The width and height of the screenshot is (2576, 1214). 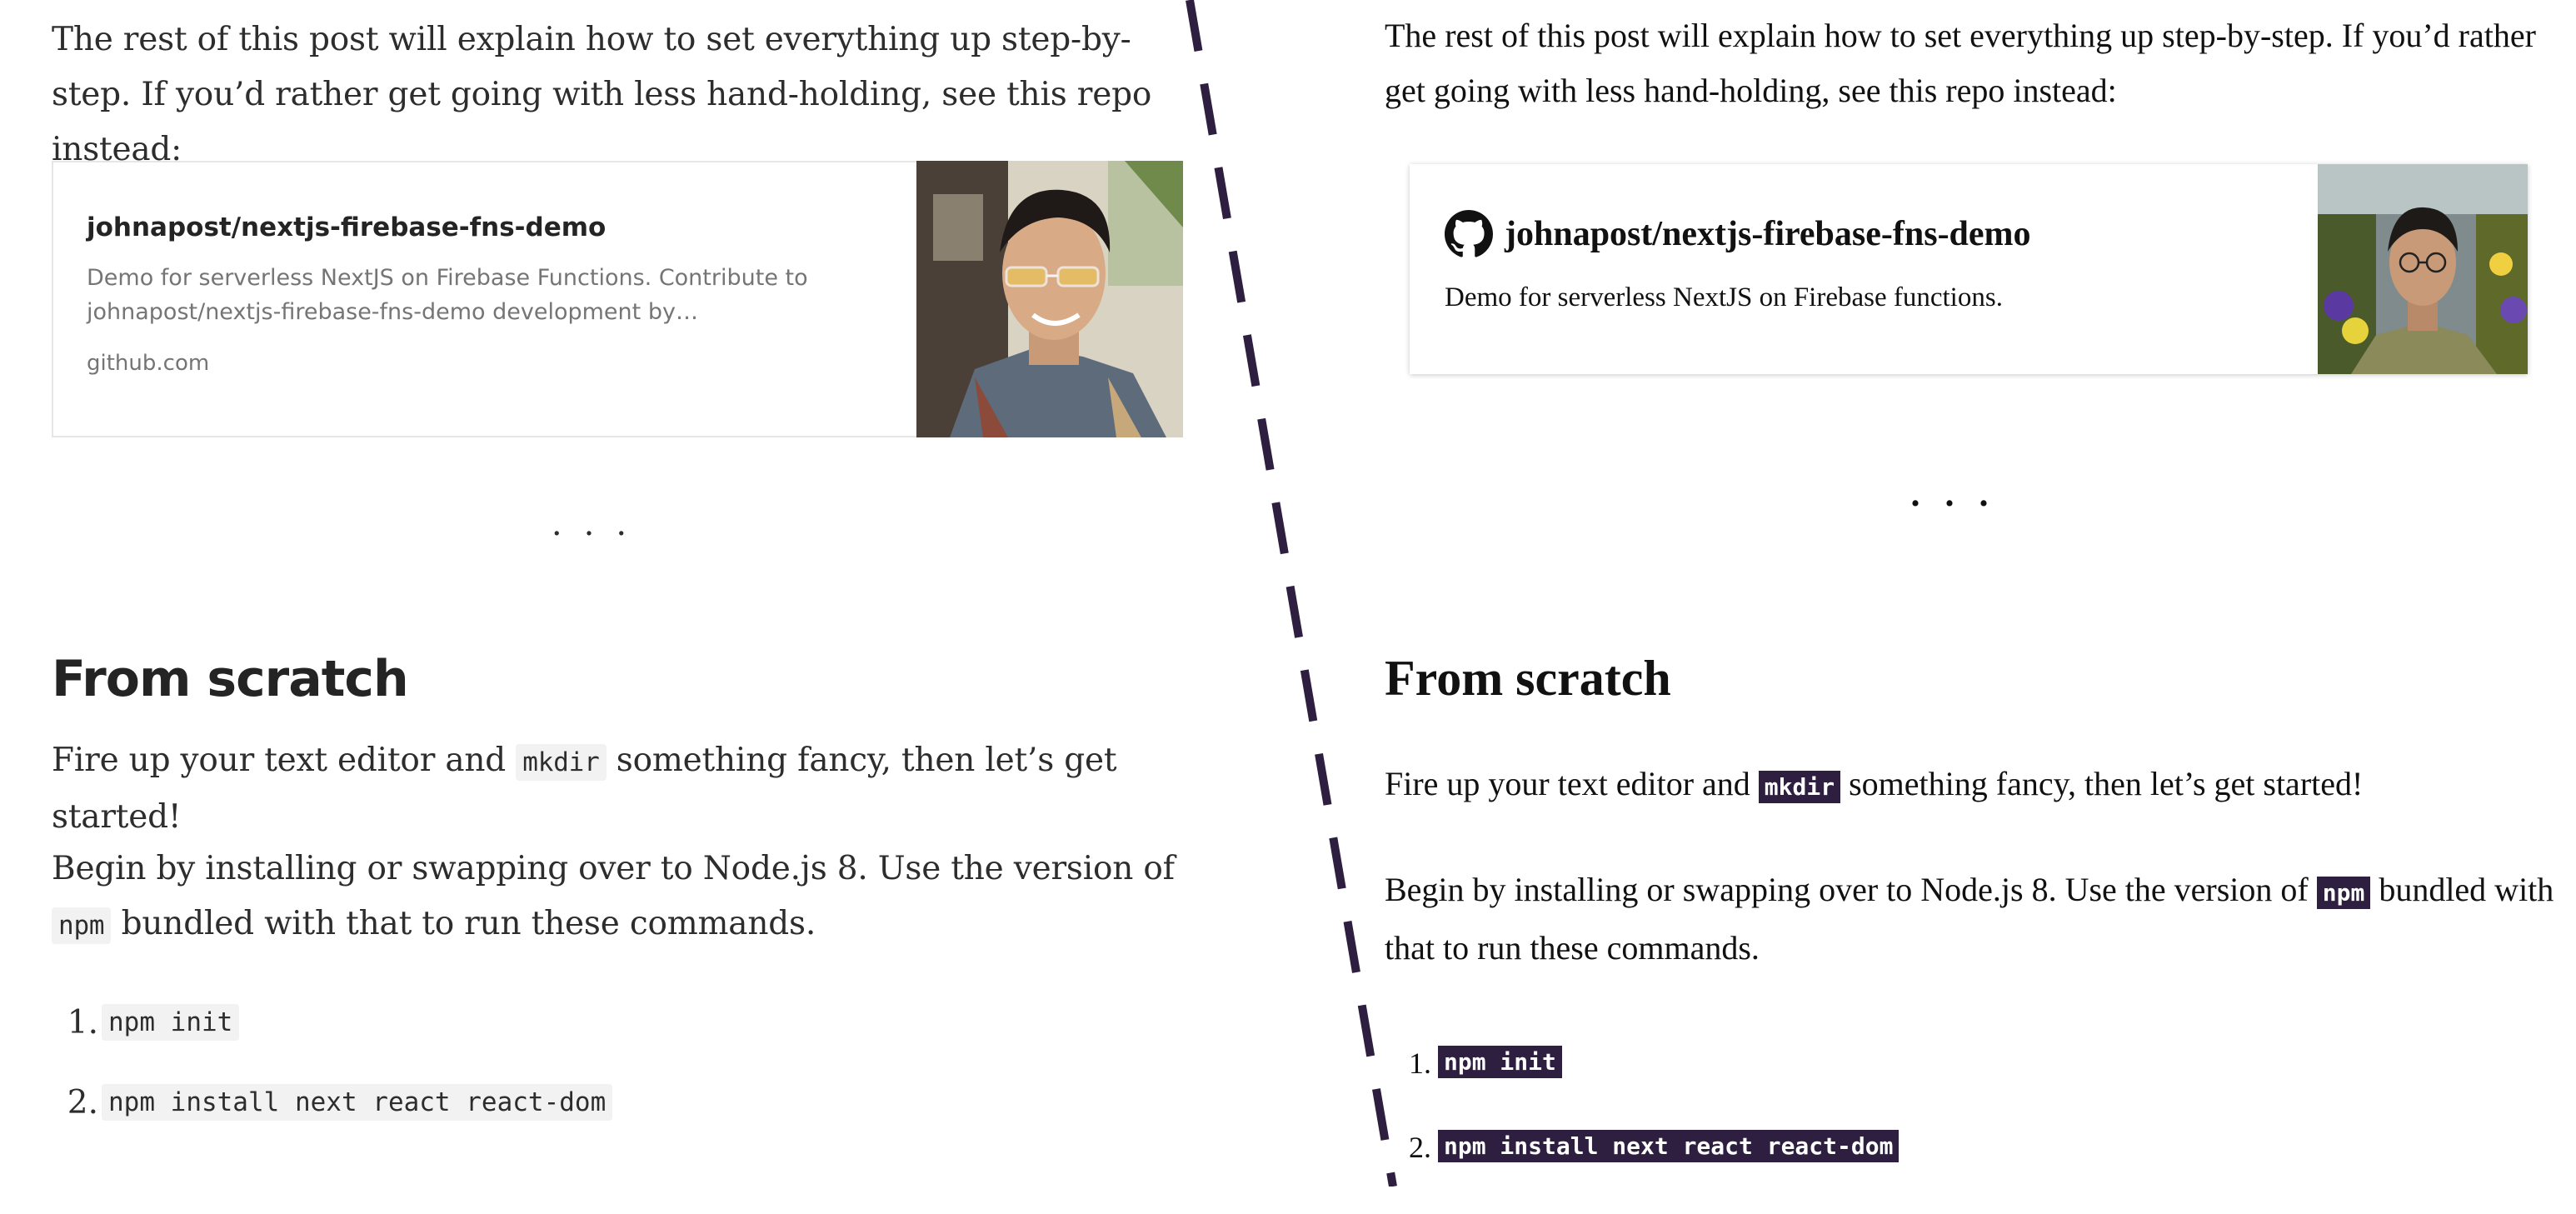 I want to click on card-title-row: johnapost/nextjs-firebase-fns-demo, so click(x=1738, y=234).